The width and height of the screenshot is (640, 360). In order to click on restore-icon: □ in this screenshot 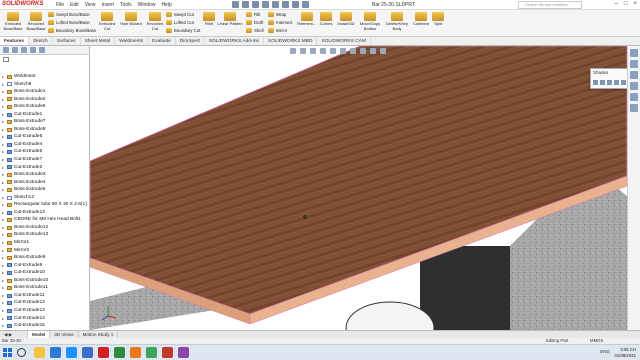, I will do `click(626, 4)`.